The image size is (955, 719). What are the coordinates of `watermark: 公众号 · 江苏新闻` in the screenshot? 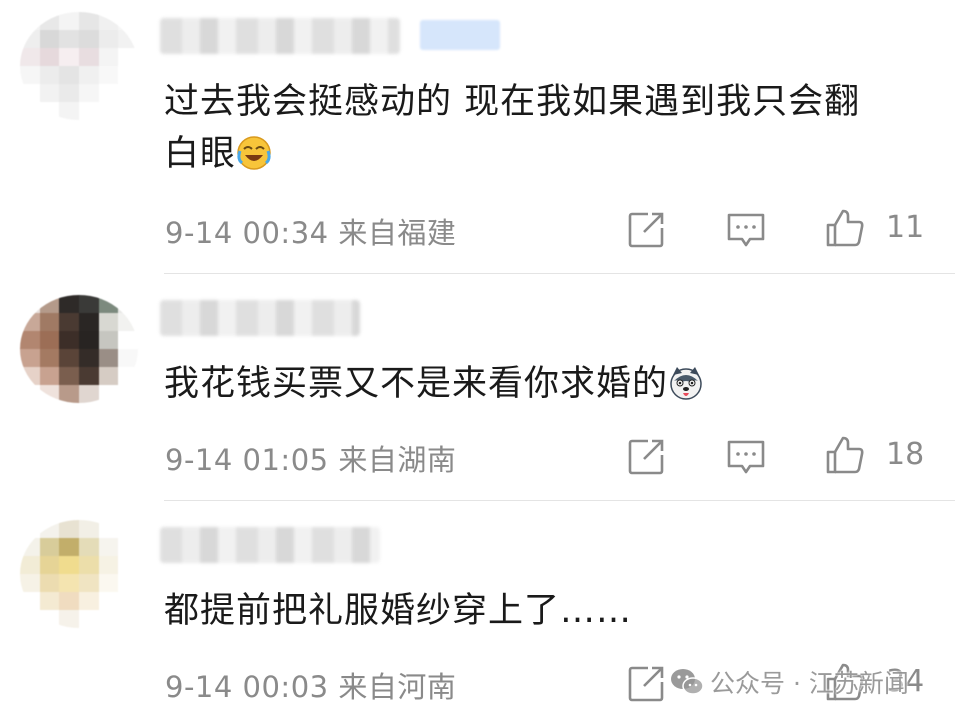 It's located at (789, 682).